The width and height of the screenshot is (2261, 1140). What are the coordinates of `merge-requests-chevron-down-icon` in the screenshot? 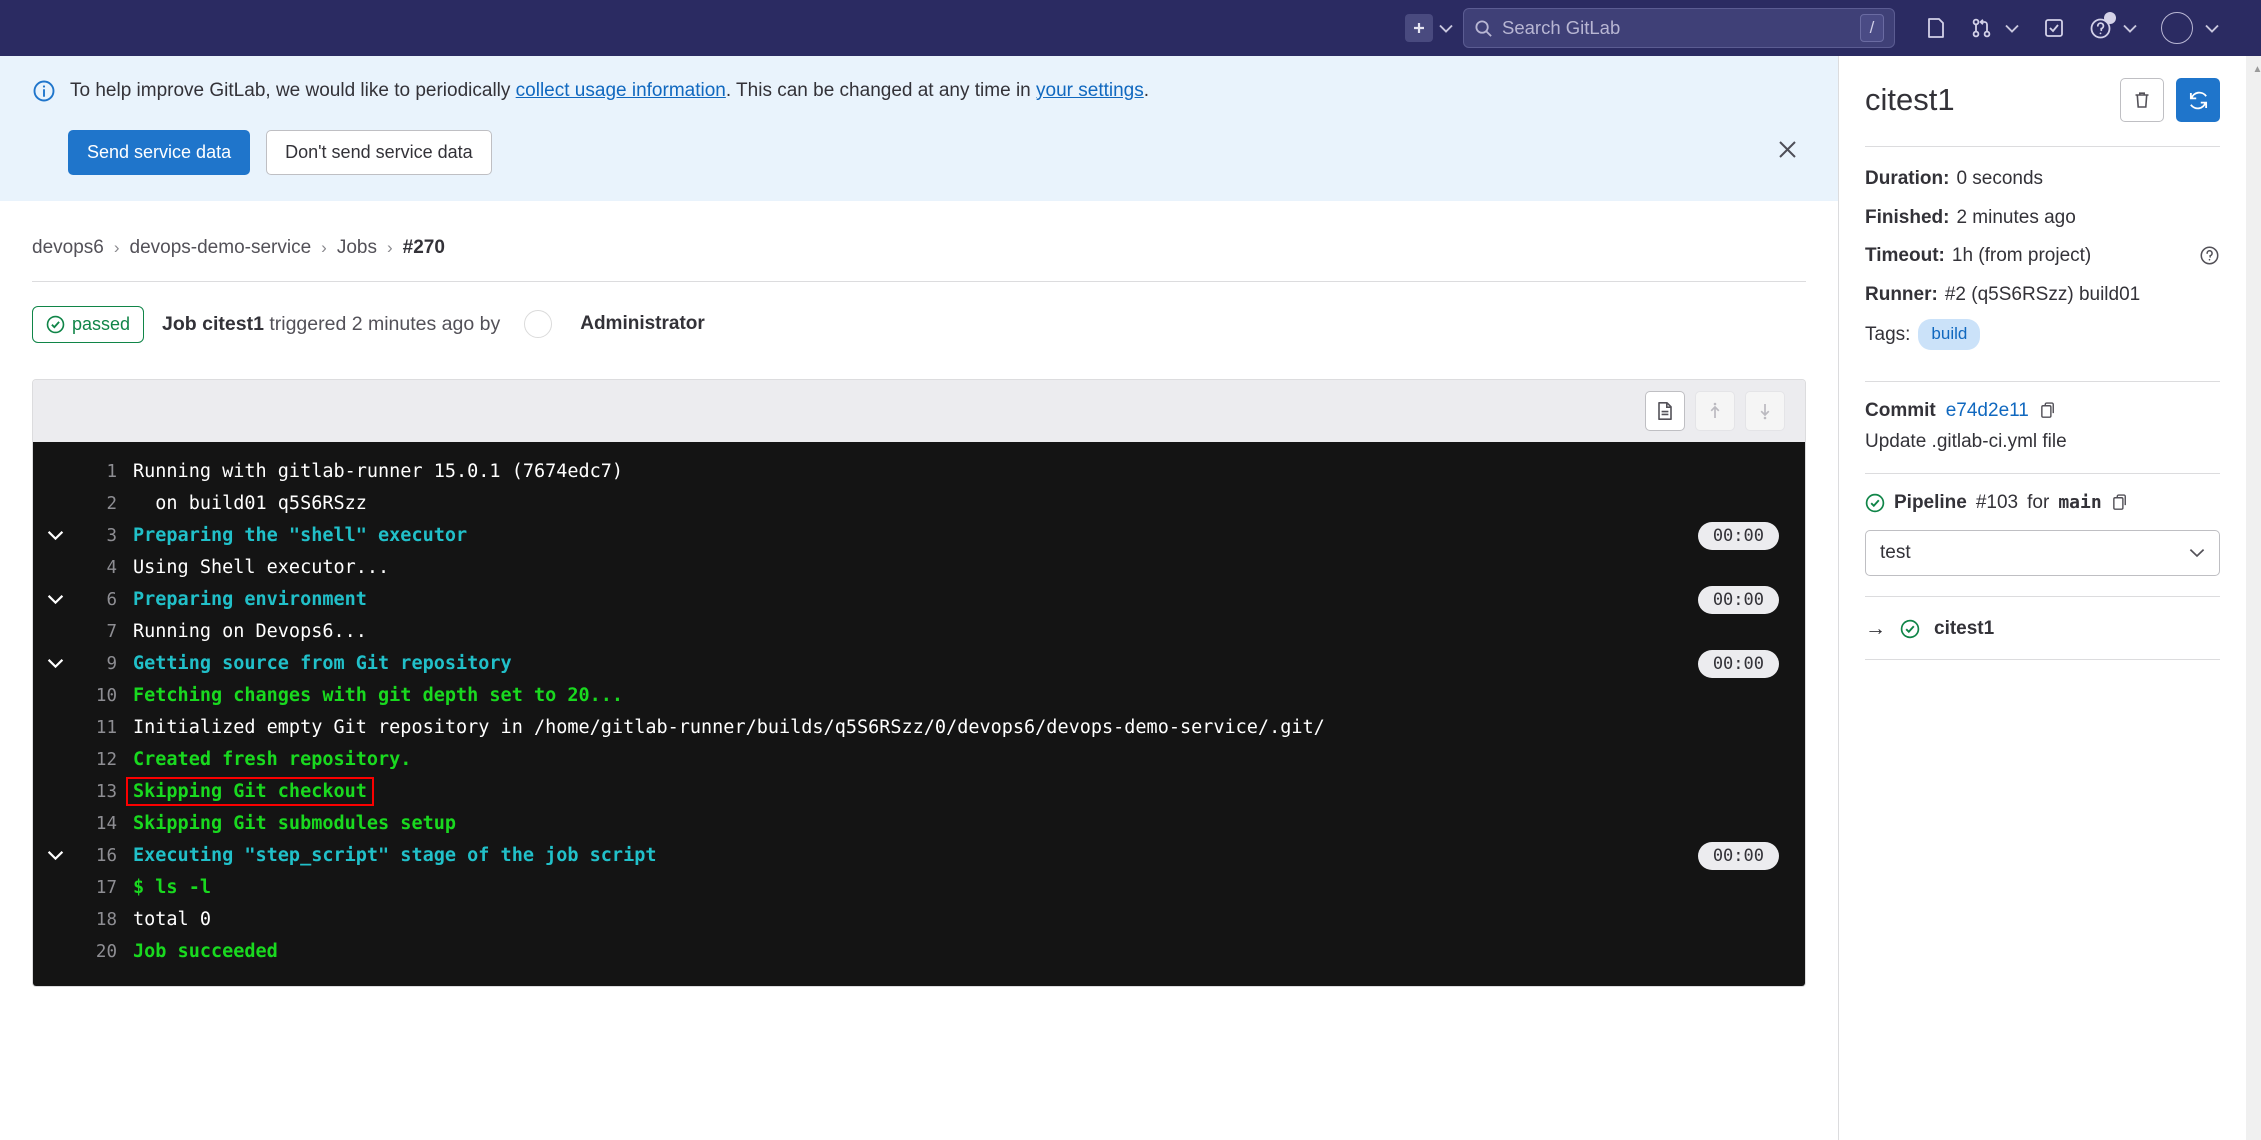 It's located at (2012, 28).